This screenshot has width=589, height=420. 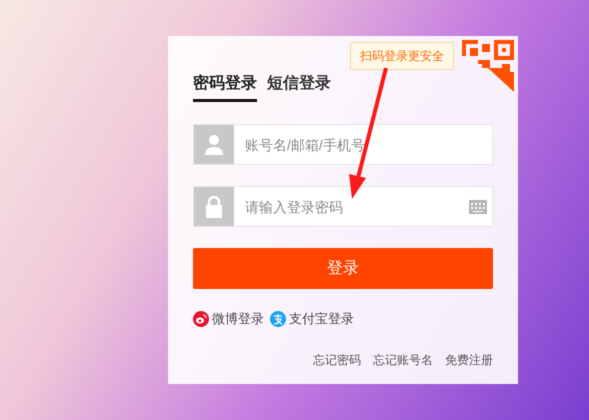 I want to click on login-tab: 密码登录, so click(x=225, y=87).